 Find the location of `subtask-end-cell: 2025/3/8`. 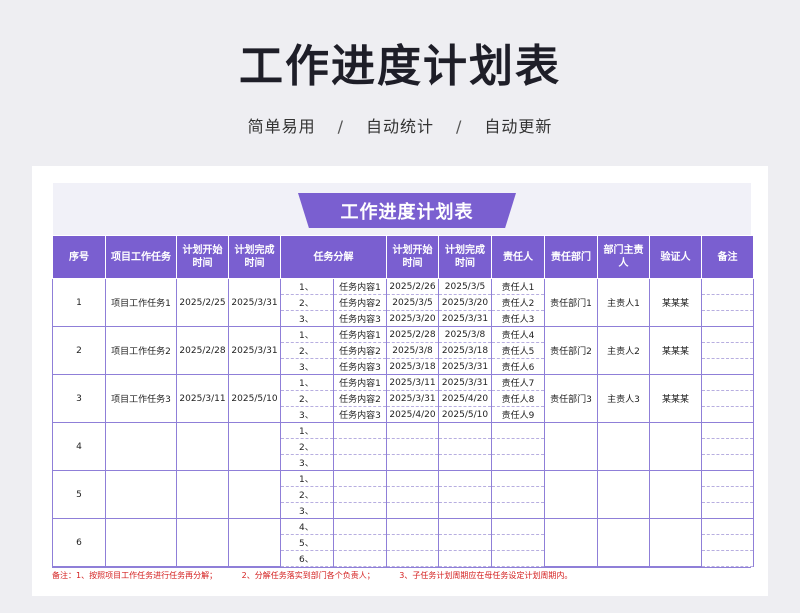

subtask-end-cell: 2025/3/8 is located at coordinates (465, 334).